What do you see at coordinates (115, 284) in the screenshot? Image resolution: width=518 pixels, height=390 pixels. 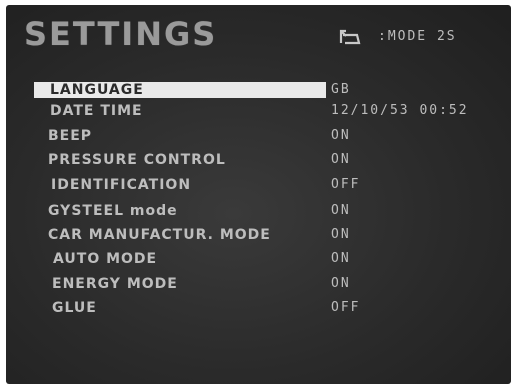 I see `setting-label: ENERGY MODE` at bounding box center [115, 284].